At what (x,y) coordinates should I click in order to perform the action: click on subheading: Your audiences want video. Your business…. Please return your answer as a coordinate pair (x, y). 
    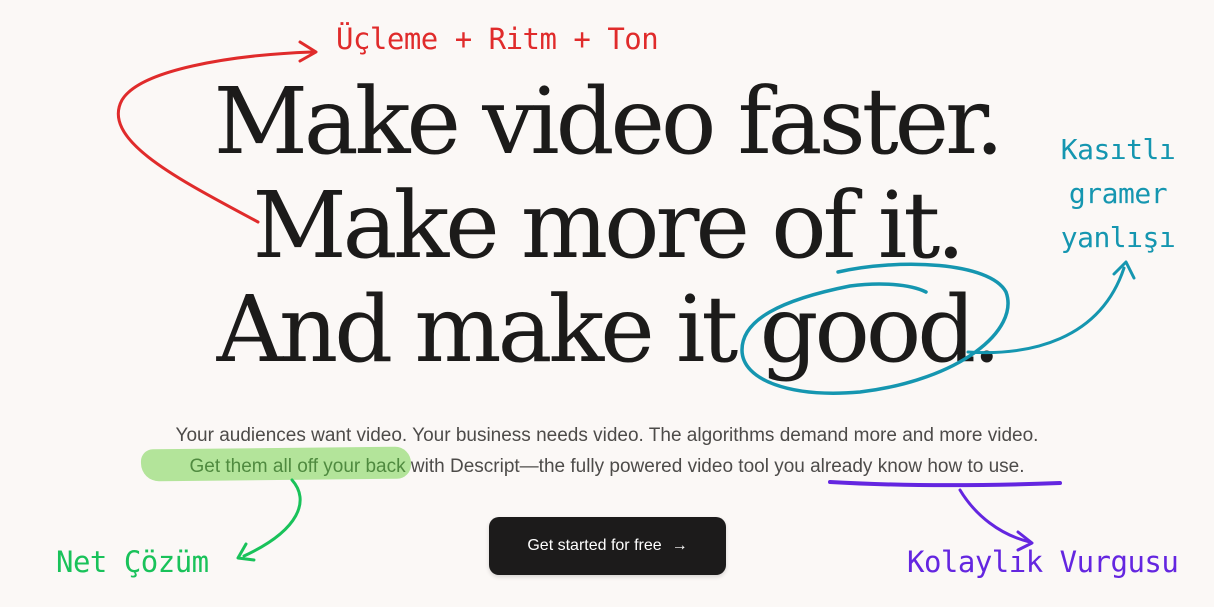
    Looking at the image, I should click on (607, 451).